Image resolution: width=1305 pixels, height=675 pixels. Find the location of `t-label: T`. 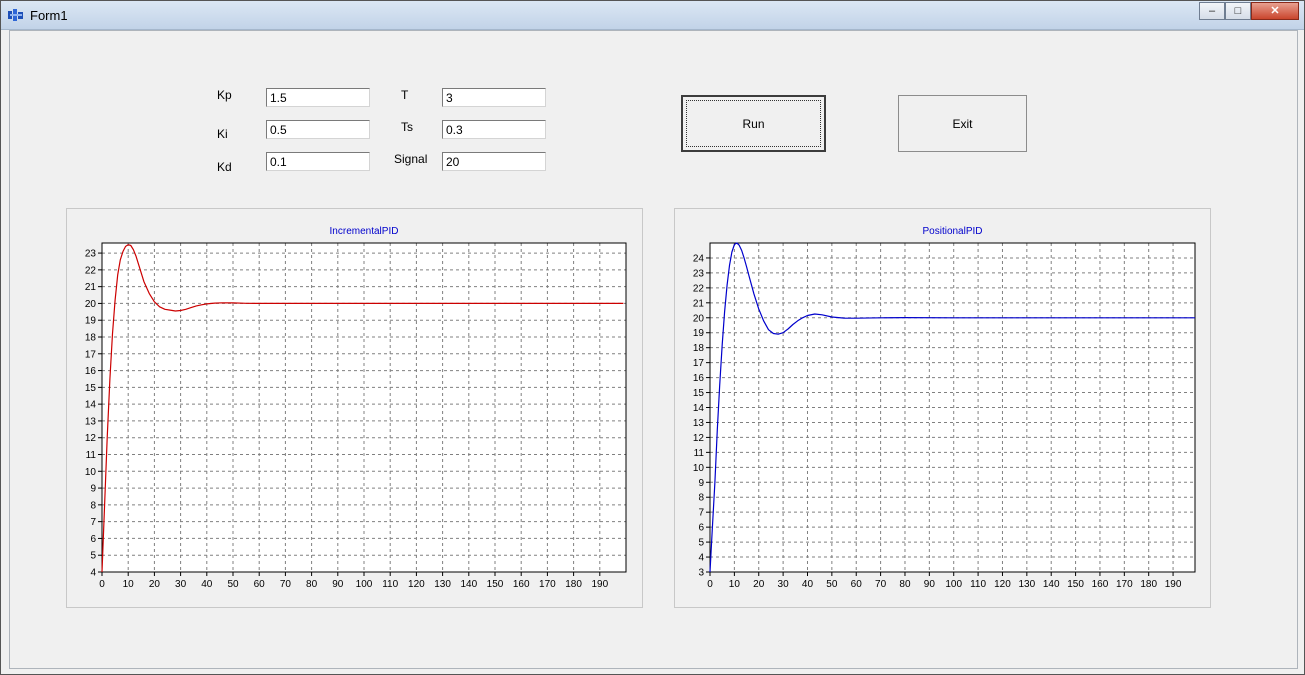

t-label: T is located at coordinates (405, 95).